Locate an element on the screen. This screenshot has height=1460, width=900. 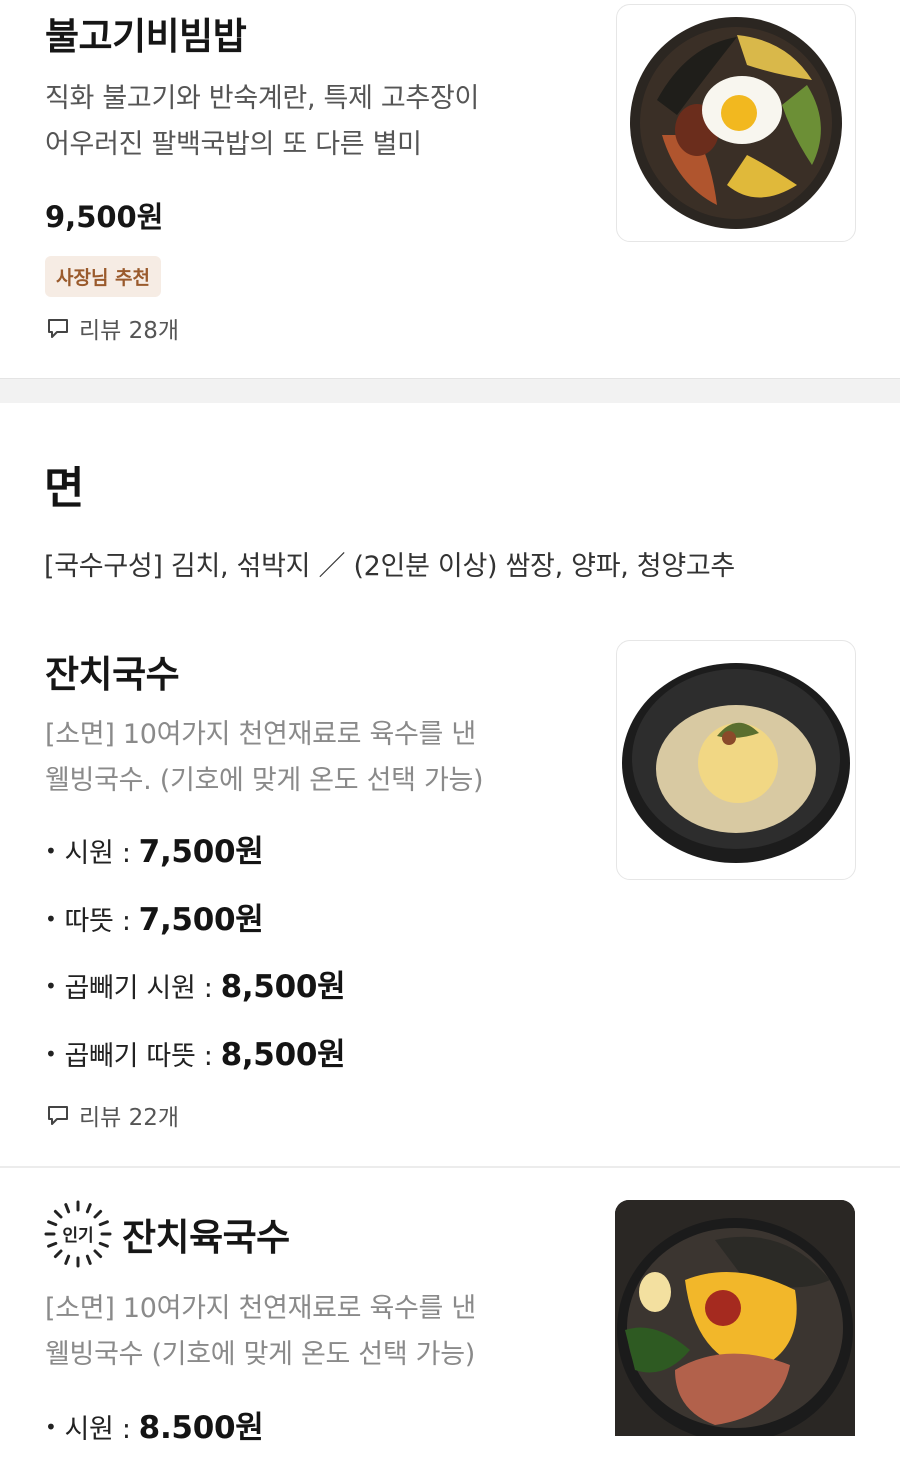
option-label: 곱빼기 따뜻 : is located at coordinates (138, 1056).